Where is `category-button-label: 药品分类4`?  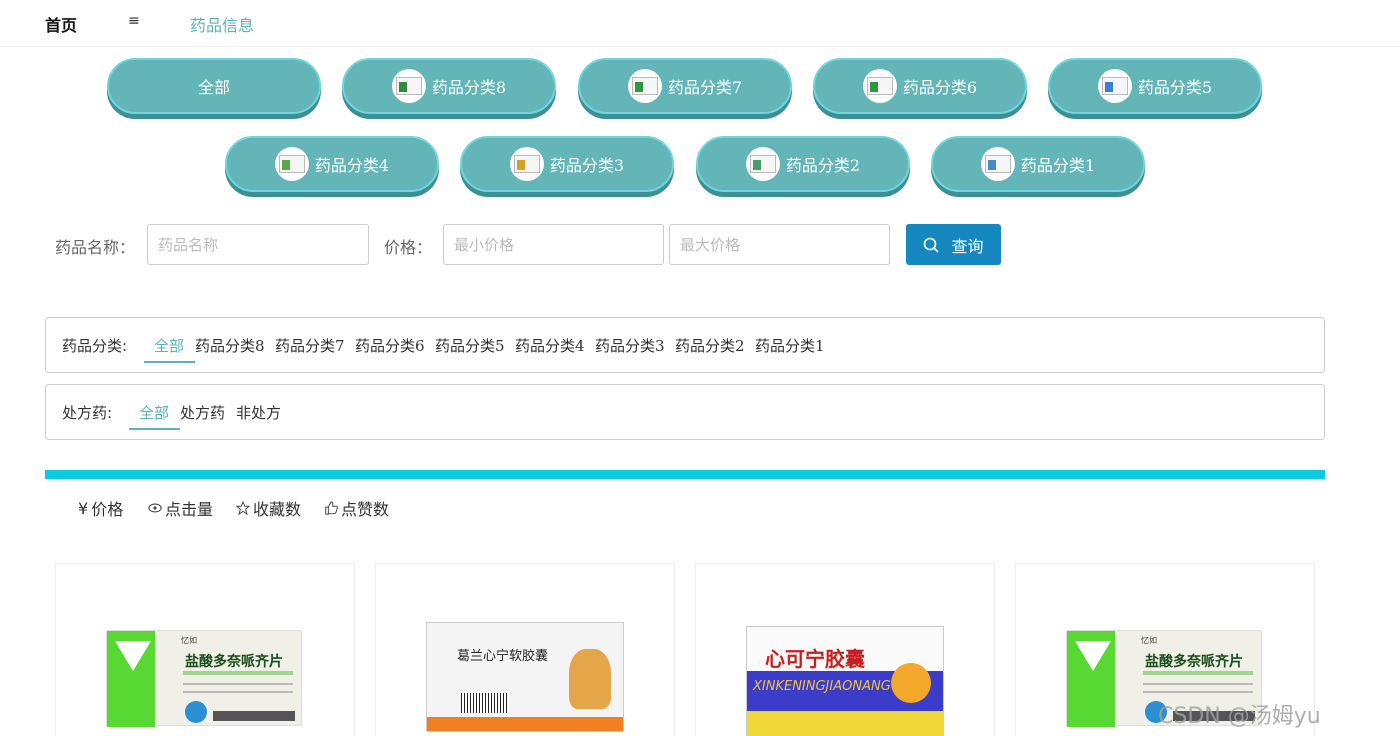 category-button-label: 药品分类4 is located at coordinates (352, 165).